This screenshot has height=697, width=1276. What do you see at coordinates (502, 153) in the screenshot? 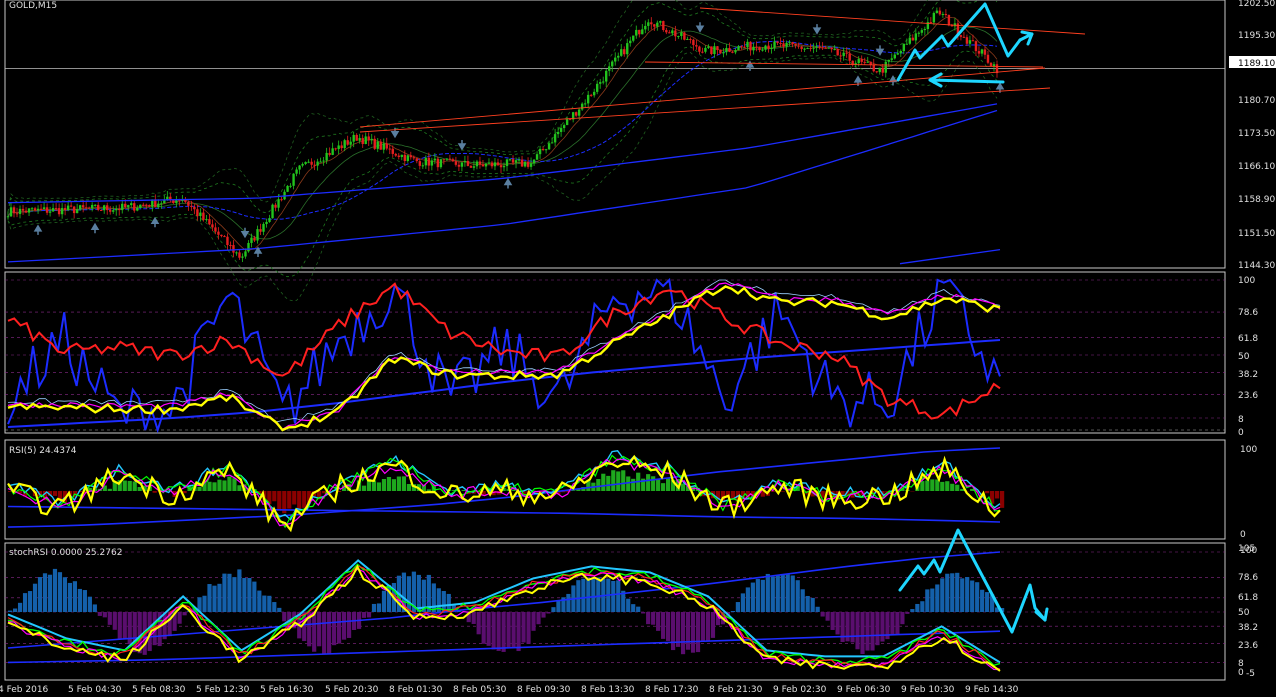
I see `channel-upper-line` at bounding box center [502, 153].